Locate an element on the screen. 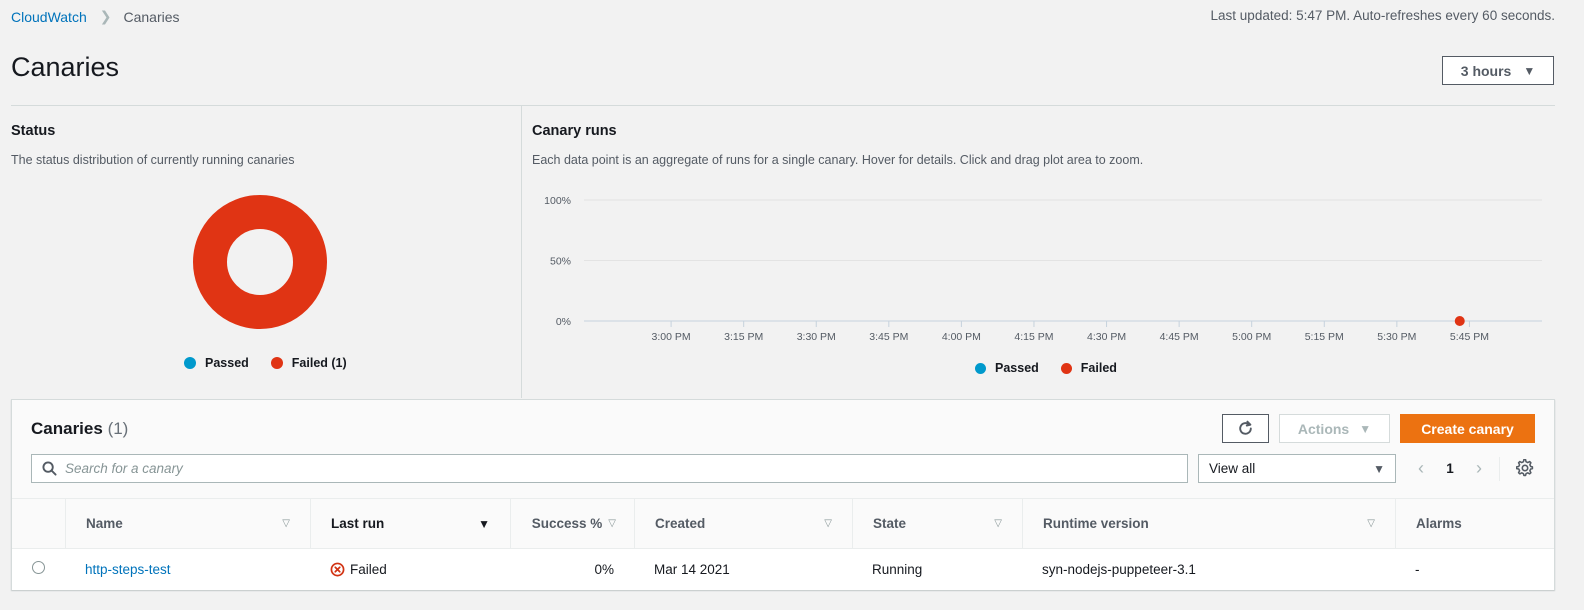 This screenshot has height=610, width=1584. column-header-runtime: Runtime version ▽ is located at coordinates (1208, 523).